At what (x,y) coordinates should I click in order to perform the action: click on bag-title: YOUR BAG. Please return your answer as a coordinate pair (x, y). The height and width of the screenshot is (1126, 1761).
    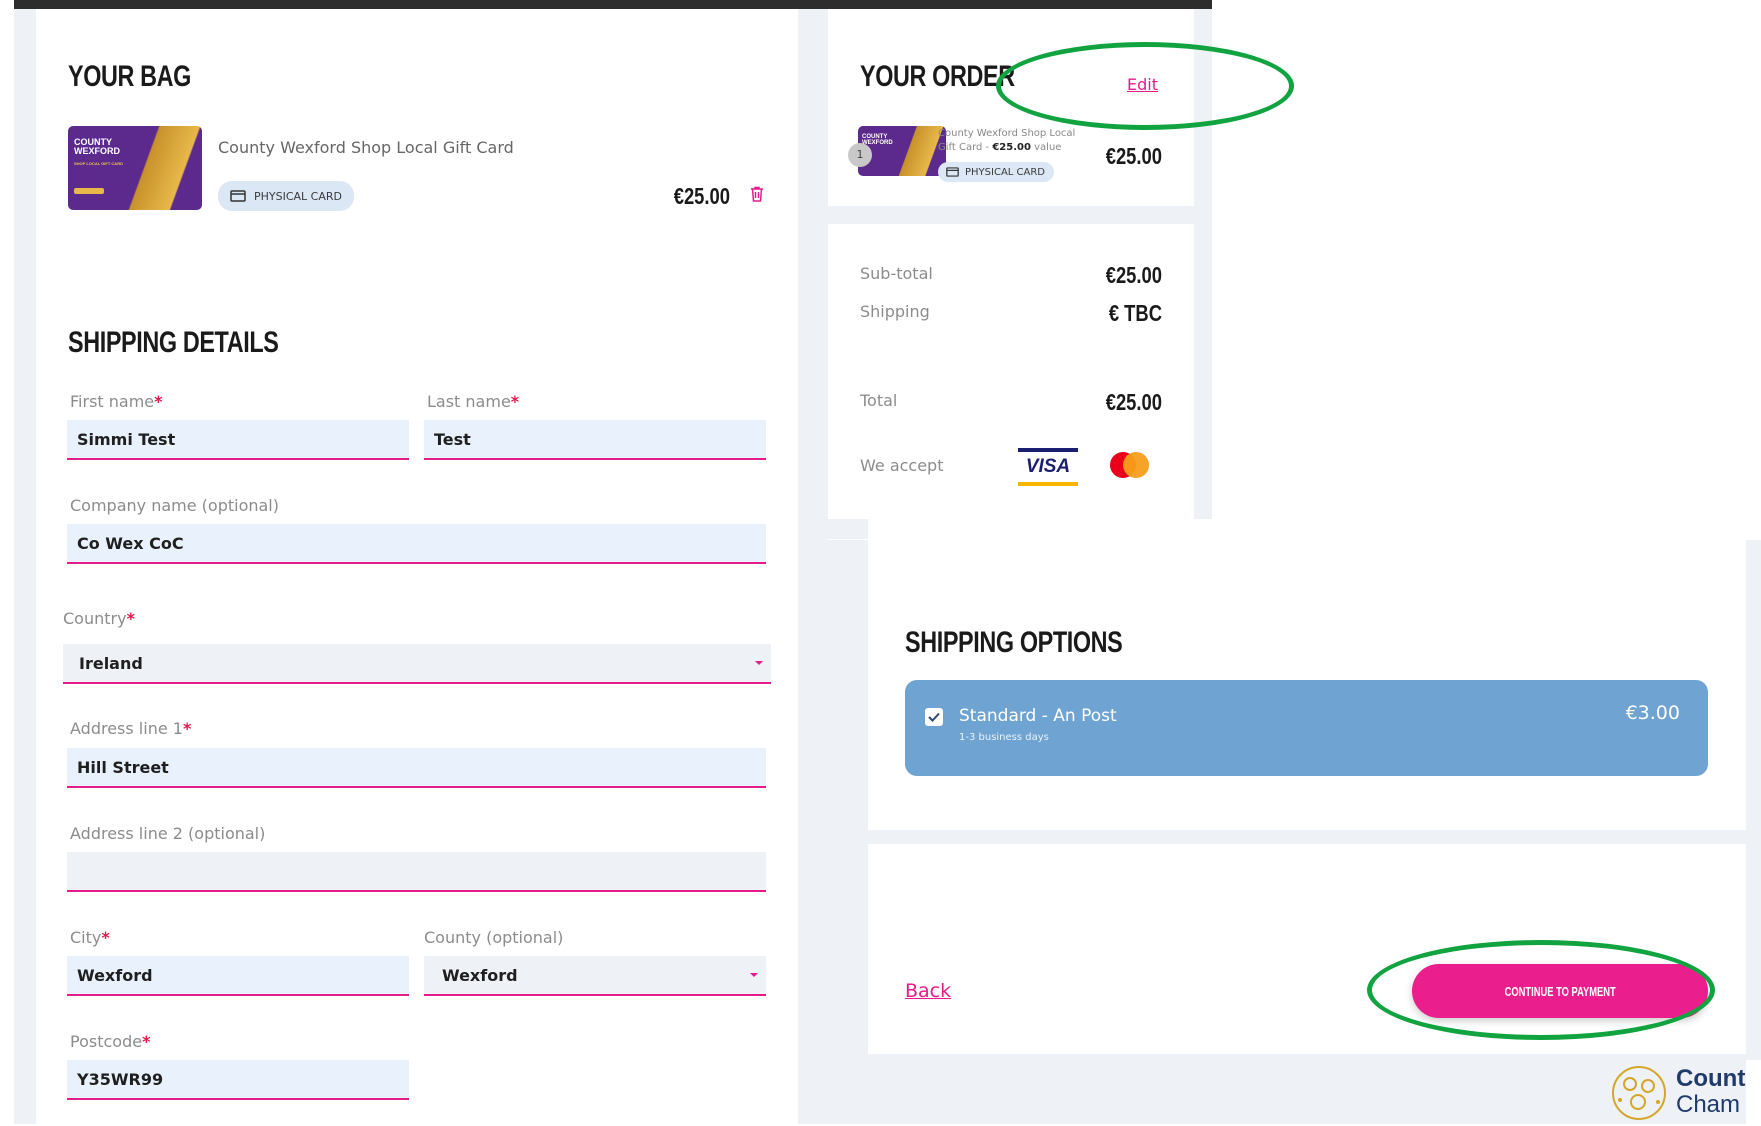
    Looking at the image, I should click on (129, 76).